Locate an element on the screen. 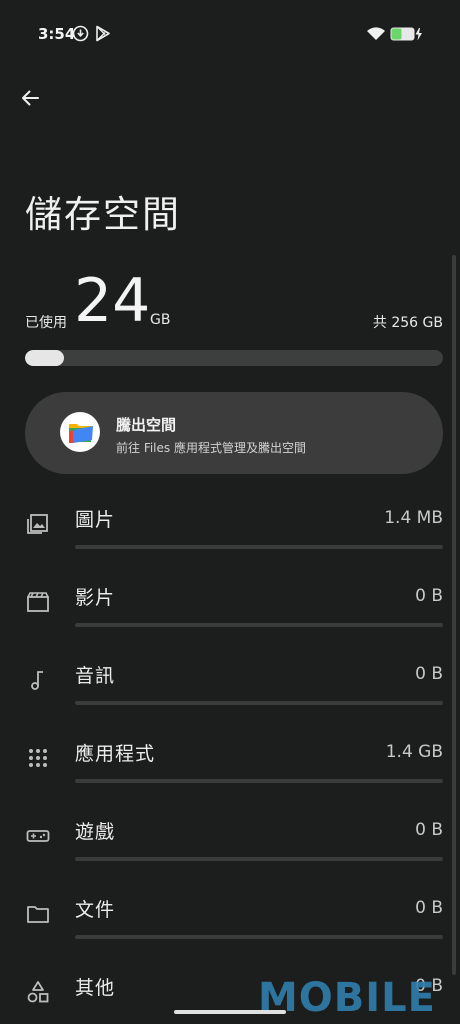 The height and width of the screenshot is (1024, 460). storage-usage-summary: 已使用 24 GB 共 256 GB is located at coordinates (234, 301).